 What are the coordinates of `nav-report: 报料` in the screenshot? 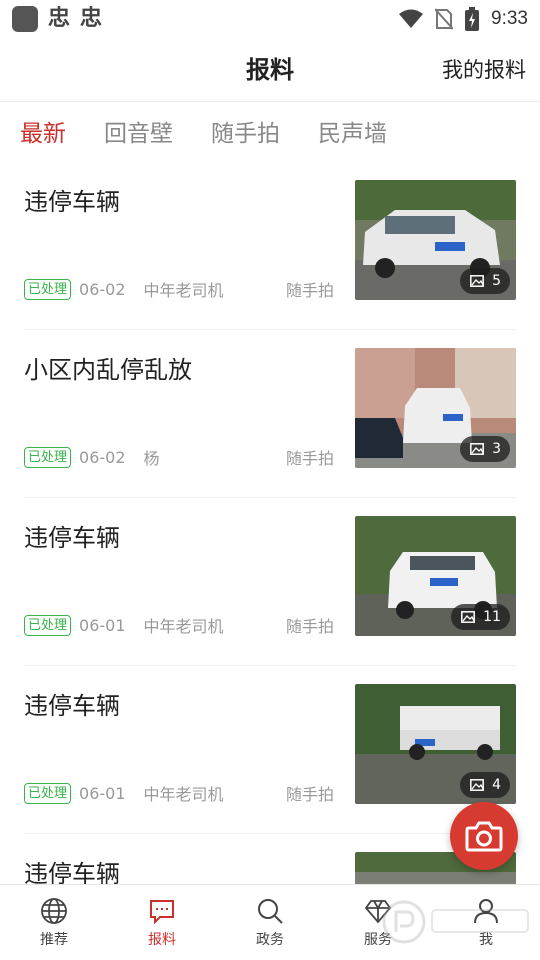 It's located at (162, 922).